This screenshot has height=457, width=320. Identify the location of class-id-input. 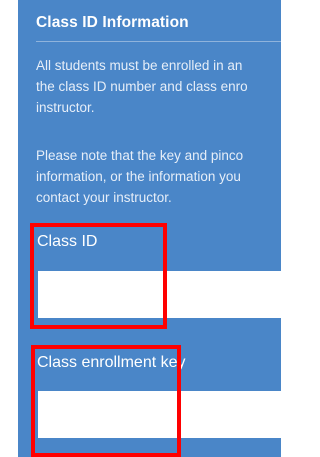
(159, 294).